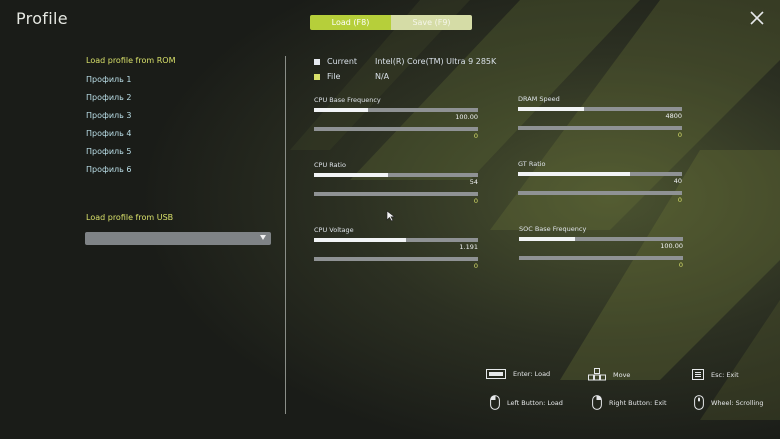 The width and height of the screenshot is (780, 439). What do you see at coordinates (109, 173) in the screenshot?
I see `profile-item-6: Профиль 6` at bounding box center [109, 173].